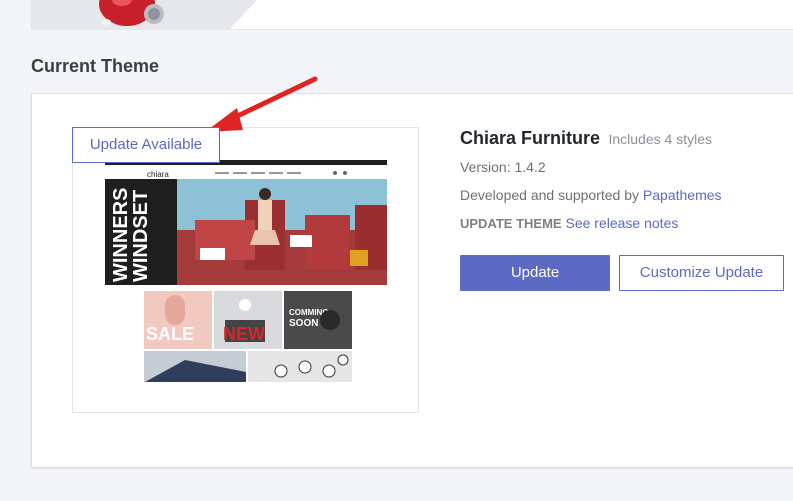 The image size is (793, 501). What do you see at coordinates (503, 167) in the screenshot?
I see `theme-version: Version: 1.4.2` at bounding box center [503, 167].